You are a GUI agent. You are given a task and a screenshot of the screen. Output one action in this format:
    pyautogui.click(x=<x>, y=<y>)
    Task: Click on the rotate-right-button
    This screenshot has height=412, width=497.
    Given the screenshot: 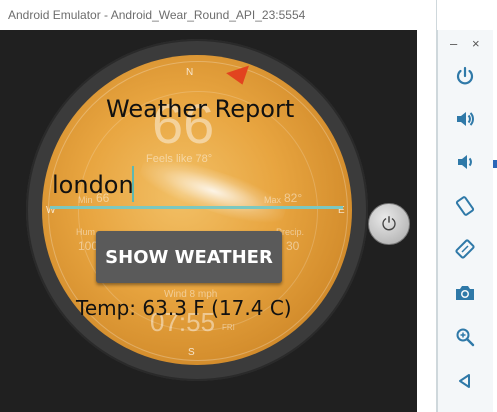 What is the action you would take?
    pyautogui.click(x=465, y=249)
    